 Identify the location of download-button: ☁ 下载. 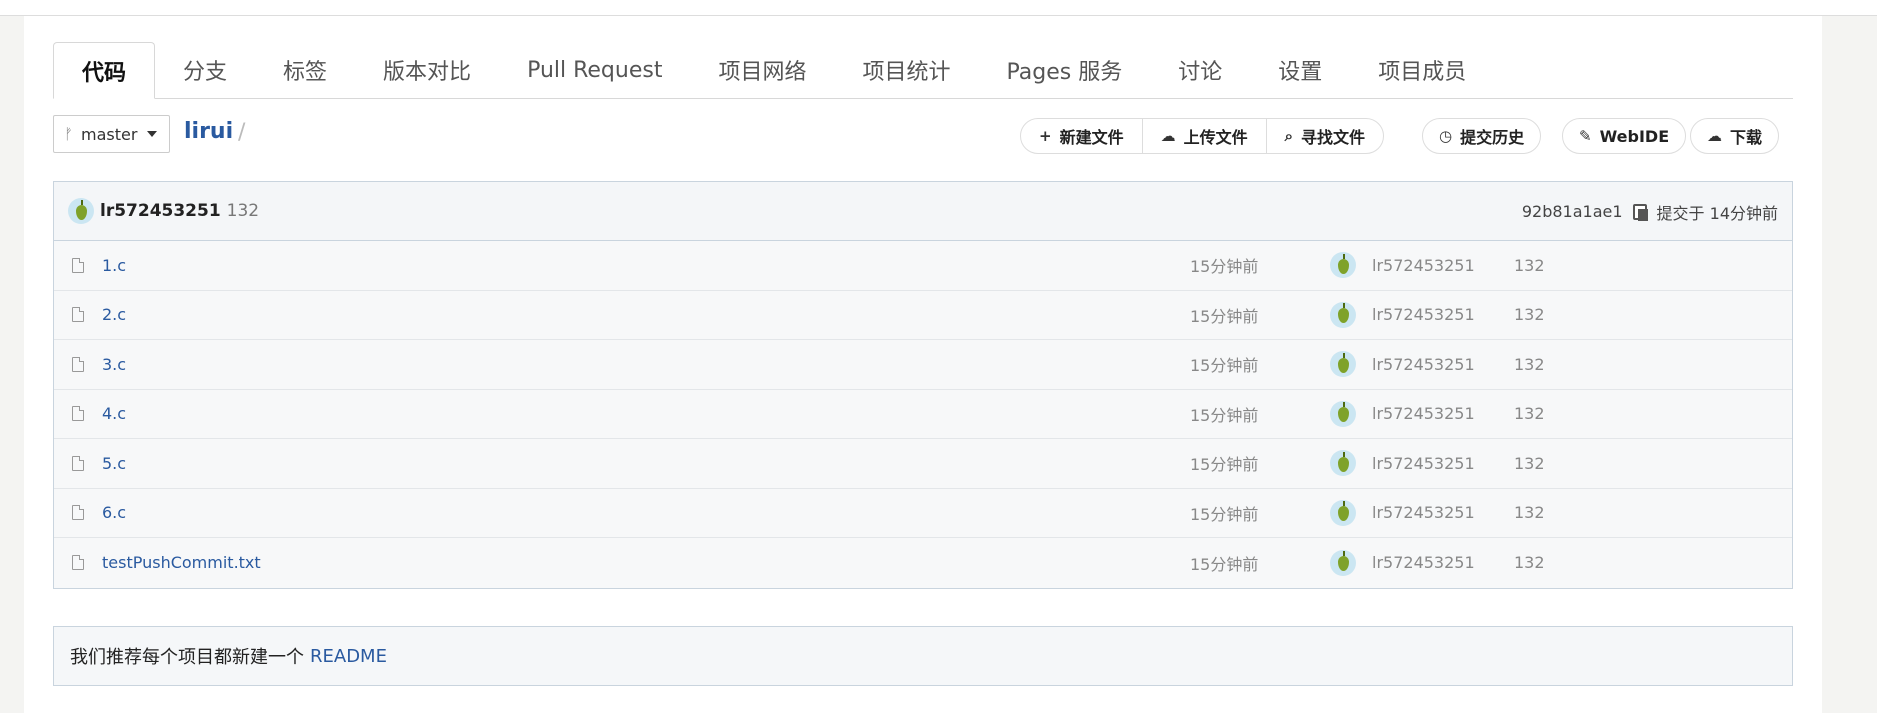
(1735, 136).